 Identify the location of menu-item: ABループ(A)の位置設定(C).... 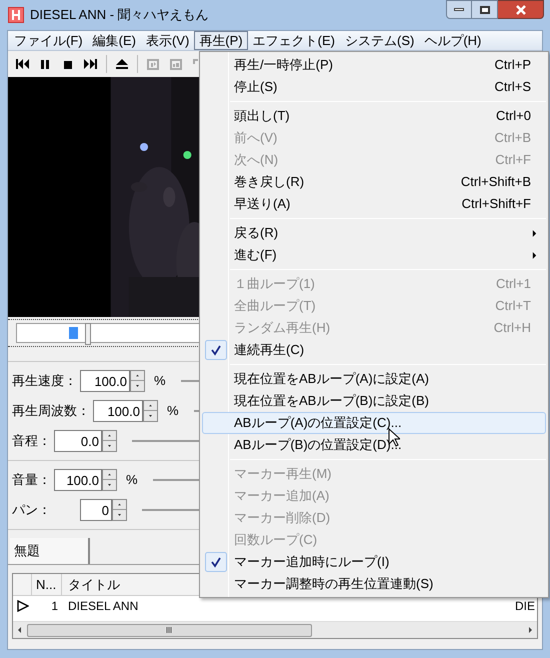
(374, 423).